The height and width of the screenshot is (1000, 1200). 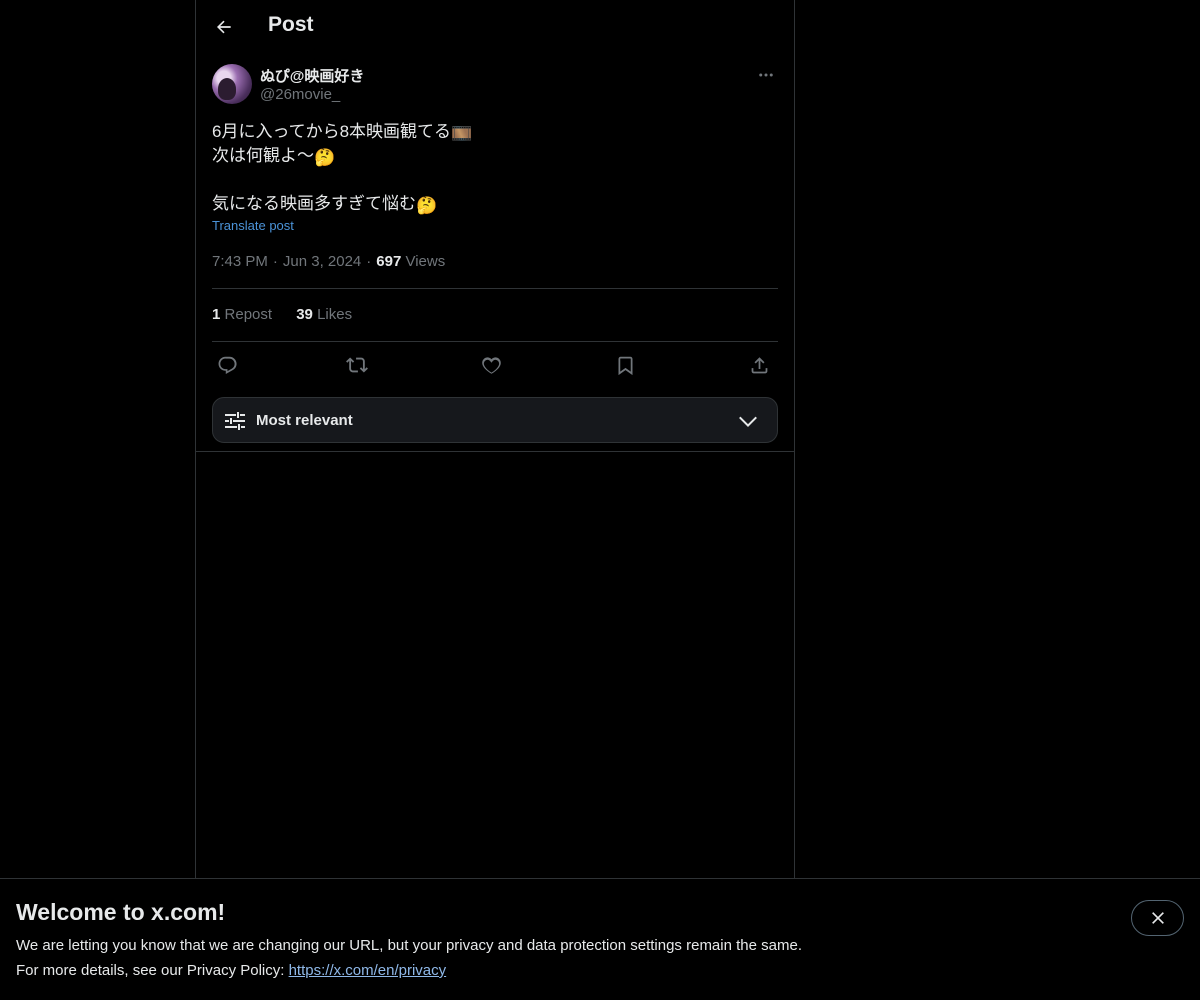 I want to click on privacy-policy-link: https://x.com/en/privacy, so click(x=368, y=970).